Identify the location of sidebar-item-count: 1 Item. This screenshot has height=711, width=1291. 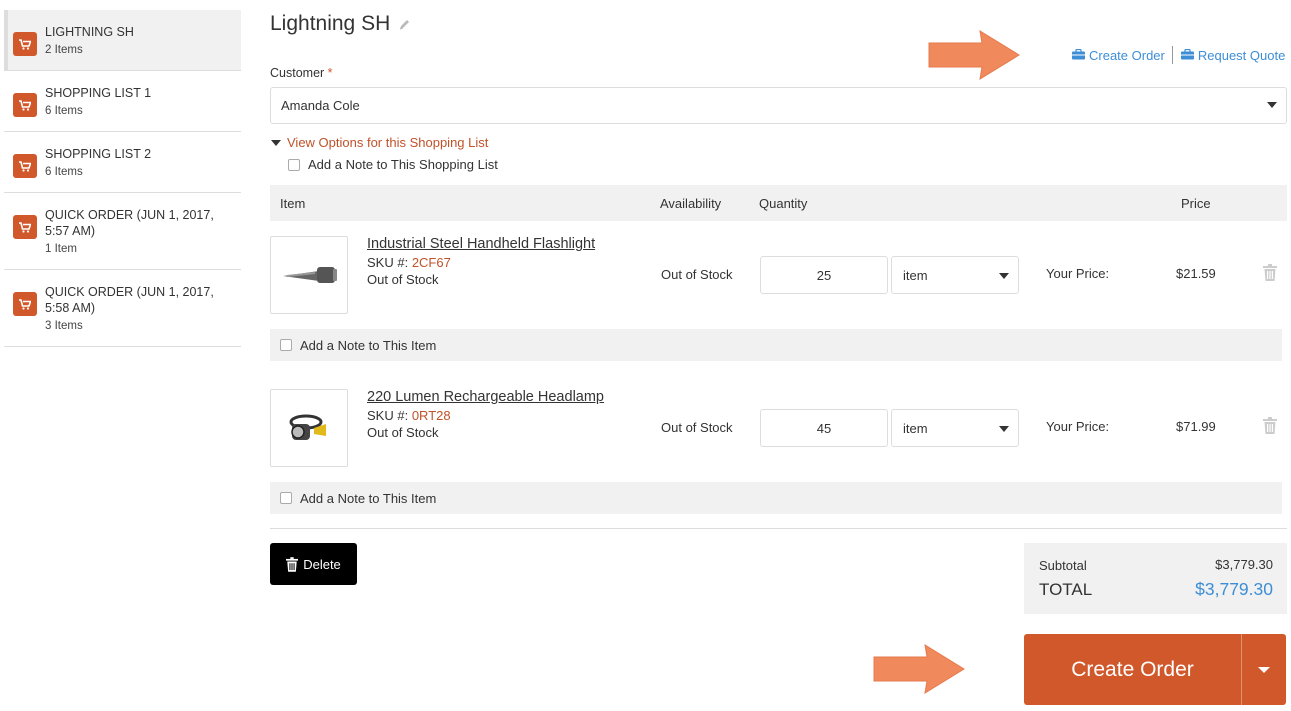
(61, 249).